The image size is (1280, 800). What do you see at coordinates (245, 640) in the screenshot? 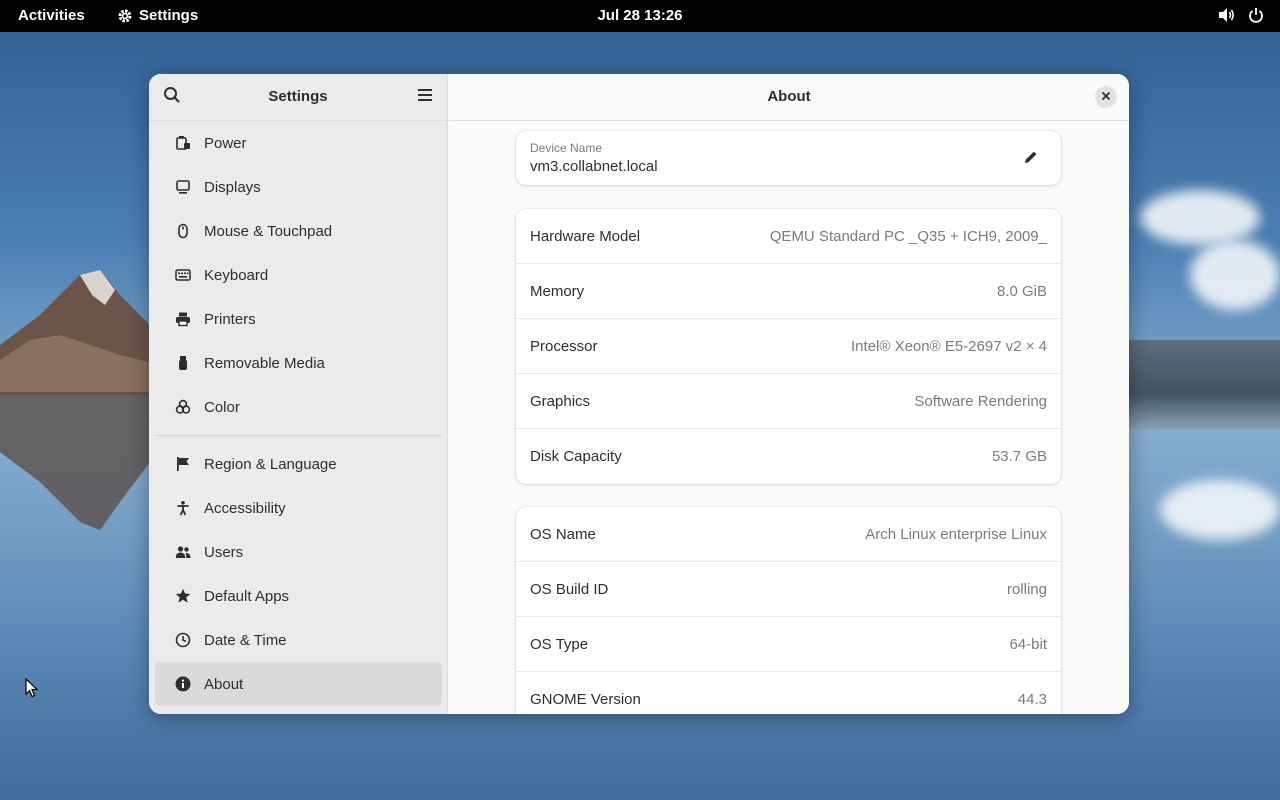
I see `sidebar-item-label: Date & Time` at bounding box center [245, 640].